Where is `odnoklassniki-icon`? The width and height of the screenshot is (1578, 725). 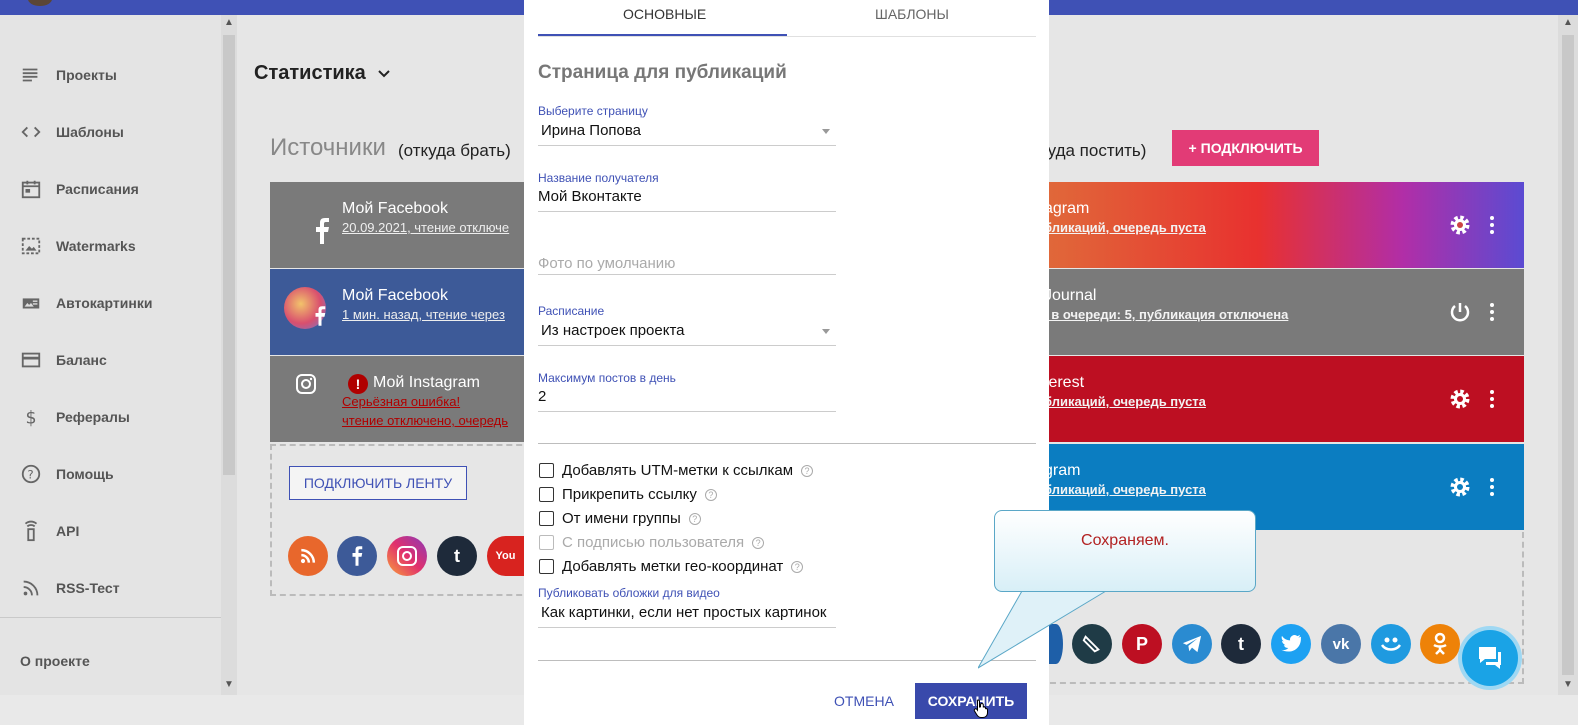 odnoklassniki-icon is located at coordinates (1440, 644).